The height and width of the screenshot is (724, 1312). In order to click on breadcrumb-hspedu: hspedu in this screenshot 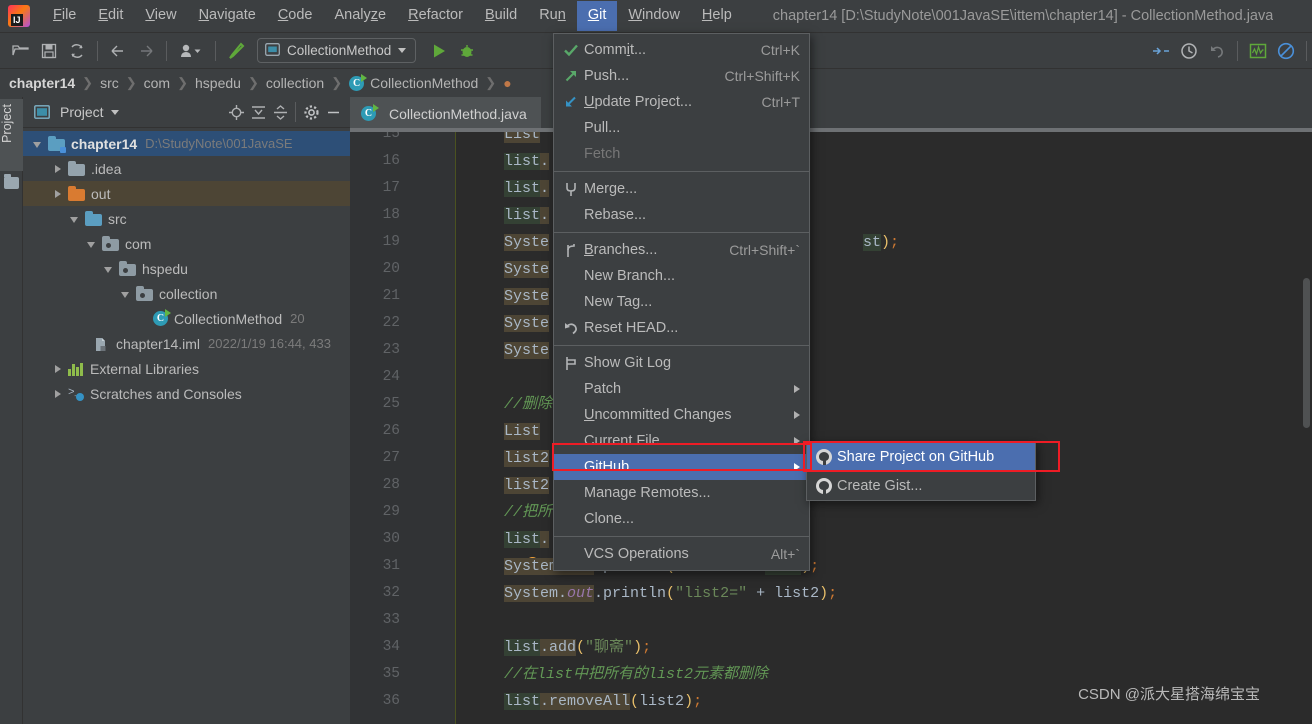, I will do `click(218, 83)`.